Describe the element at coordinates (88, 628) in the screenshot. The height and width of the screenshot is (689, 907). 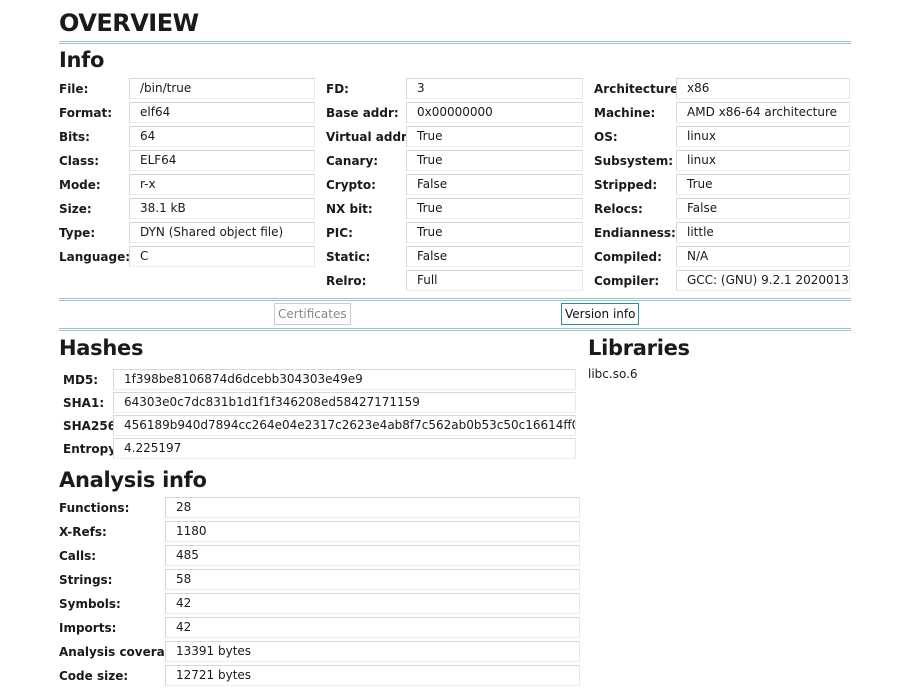
I see `imports-label: Imports:` at that location.